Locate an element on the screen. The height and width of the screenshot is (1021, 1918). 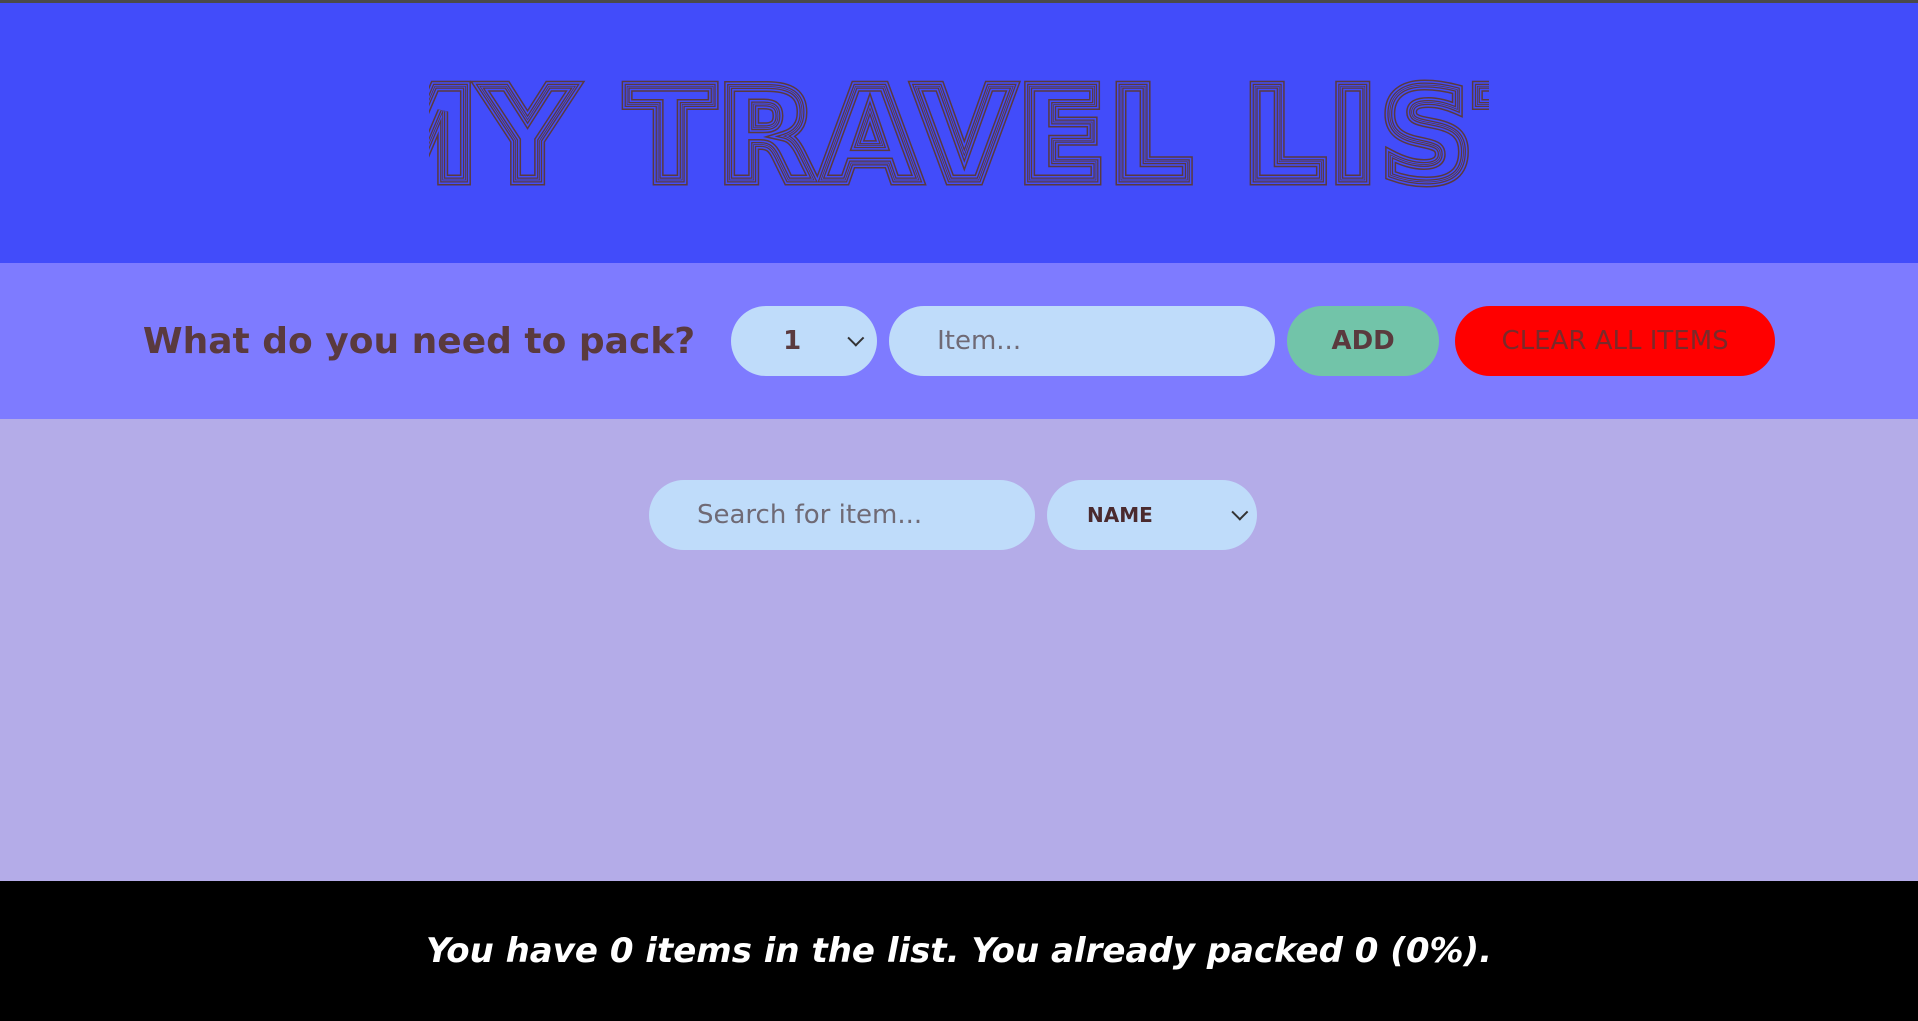
sort-value: NAME is located at coordinates (1120, 515).